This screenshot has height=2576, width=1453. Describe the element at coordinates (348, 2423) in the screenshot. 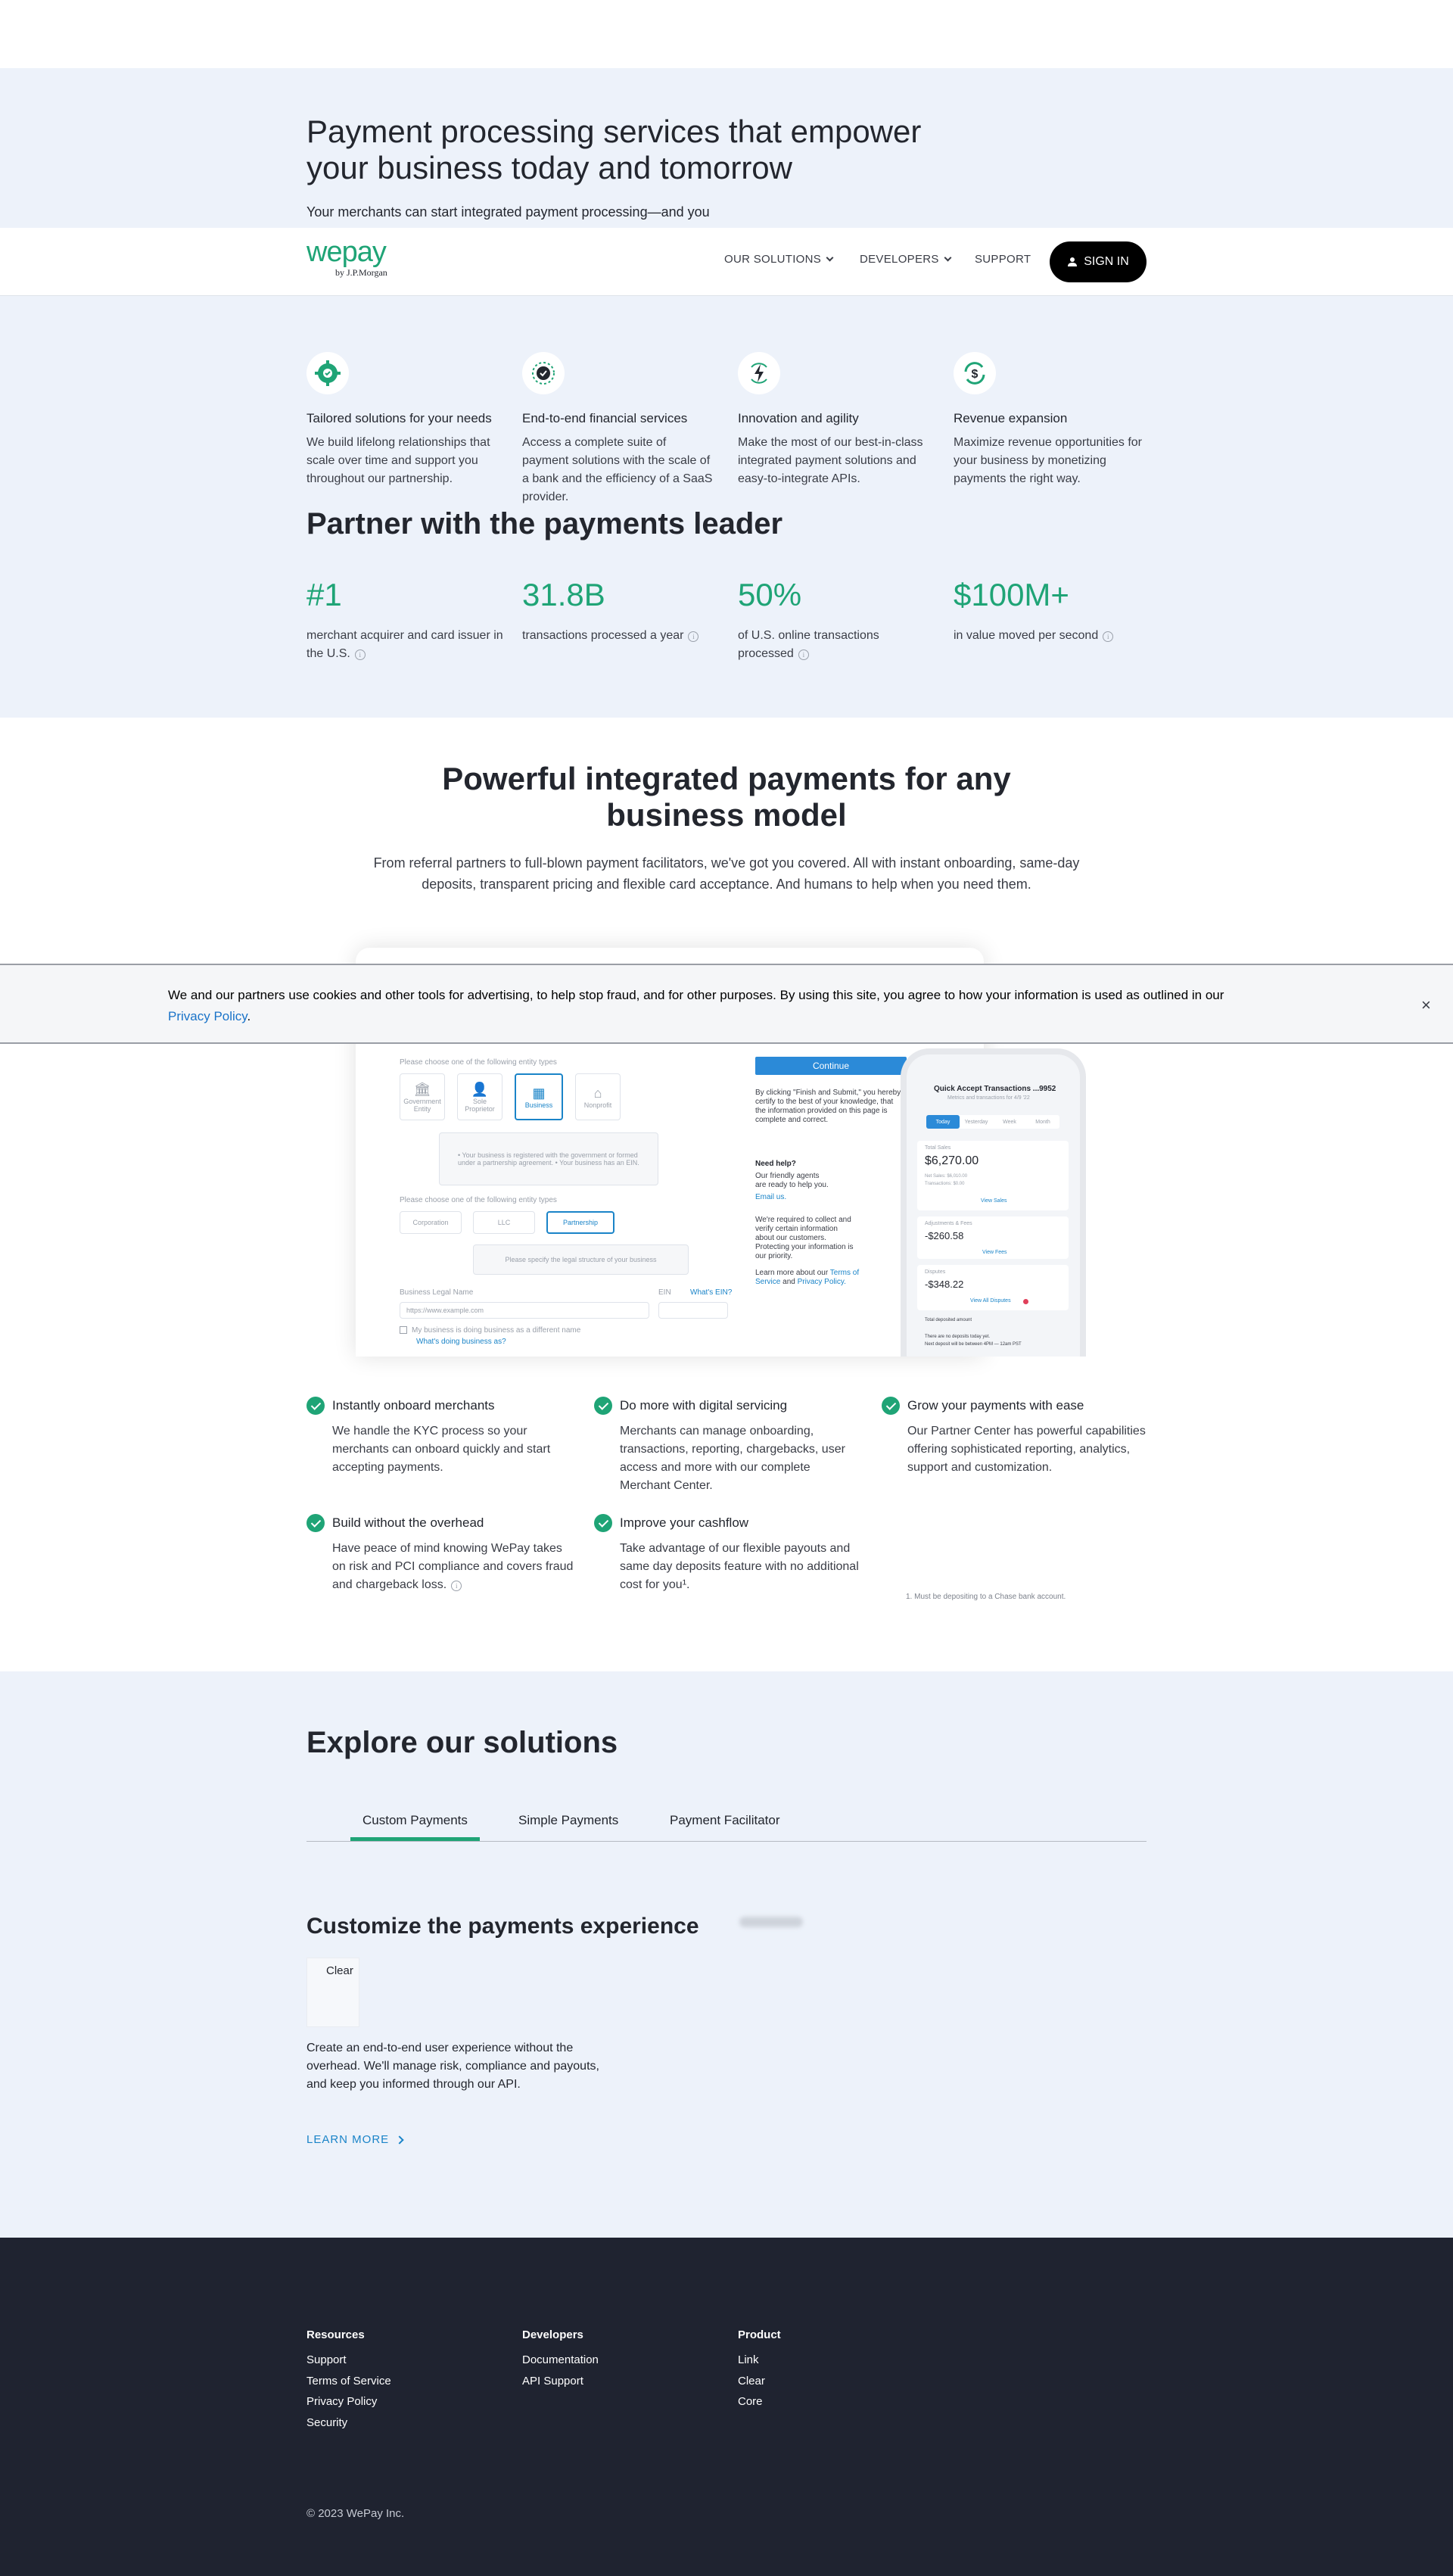

I see `footer-link-security: Security` at that location.